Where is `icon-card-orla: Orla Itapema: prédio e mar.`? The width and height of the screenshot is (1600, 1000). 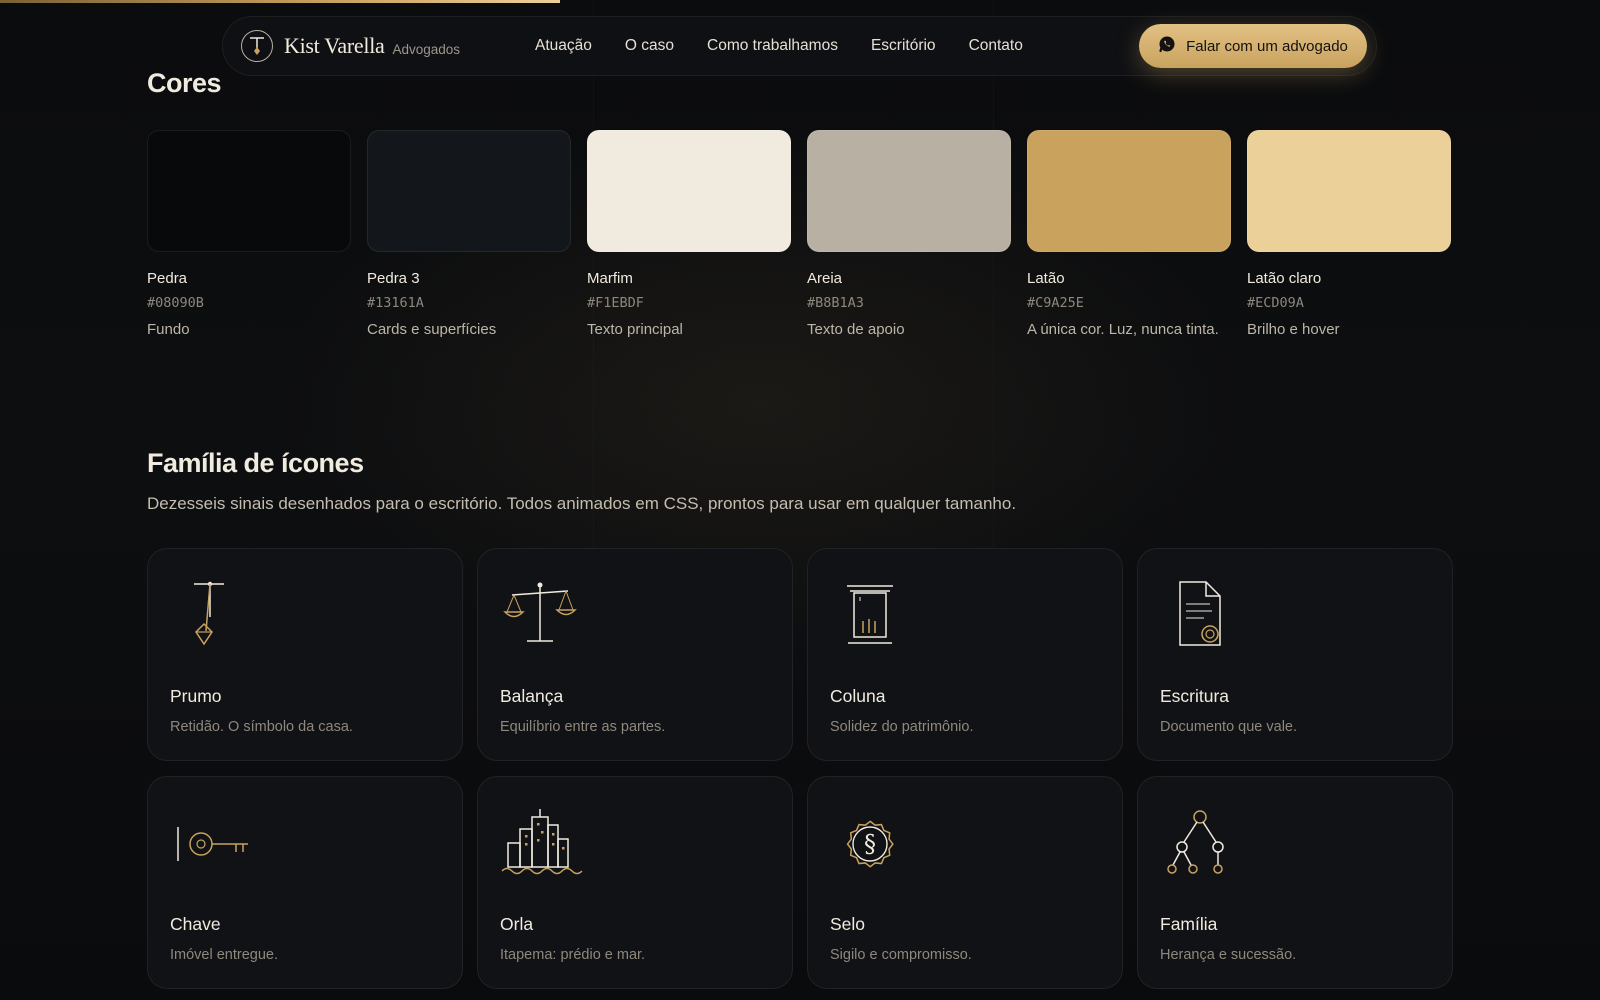 icon-card-orla: Orla Itapema: prédio e mar. is located at coordinates (635, 882).